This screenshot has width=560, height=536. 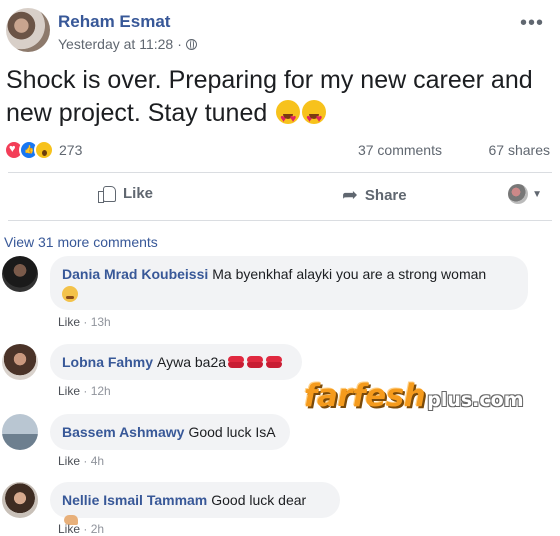 What do you see at coordinates (97, 529) in the screenshot?
I see `comment-time: 2h` at bounding box center [97, 529].